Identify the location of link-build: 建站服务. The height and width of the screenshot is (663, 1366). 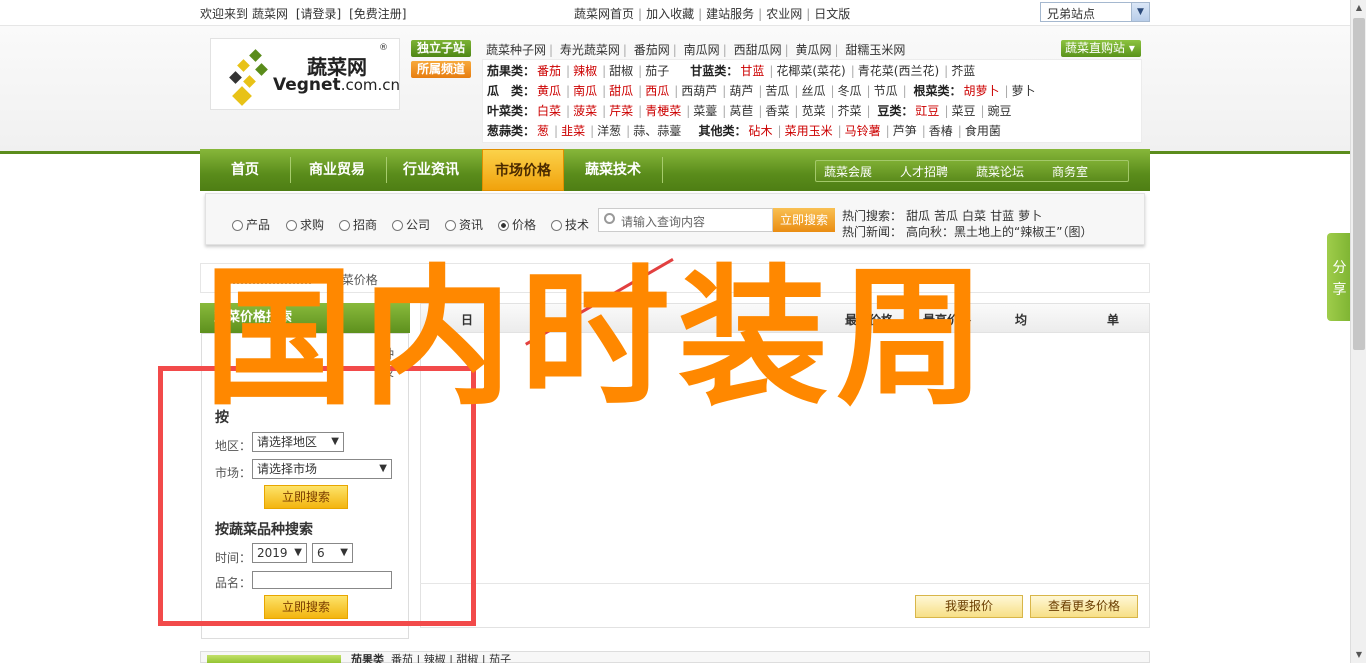
(730, 14).